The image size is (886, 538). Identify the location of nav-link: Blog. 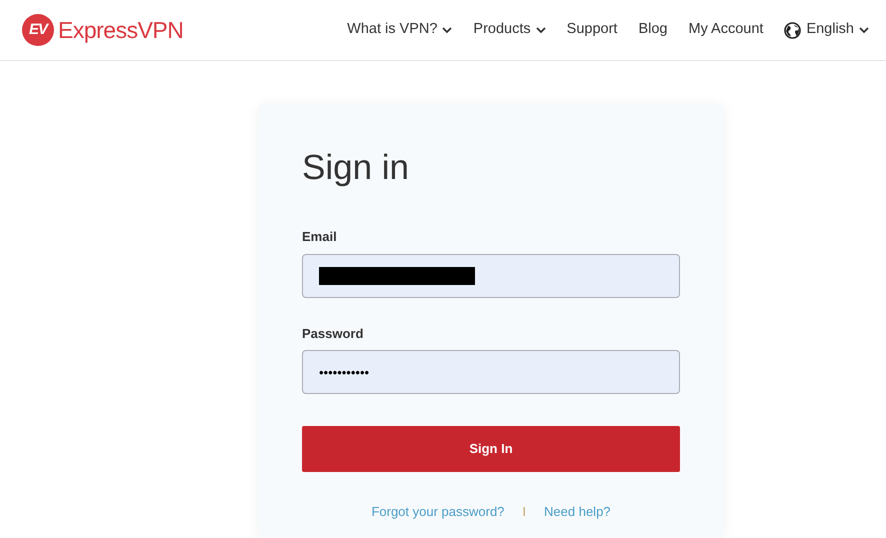
(653, 30).